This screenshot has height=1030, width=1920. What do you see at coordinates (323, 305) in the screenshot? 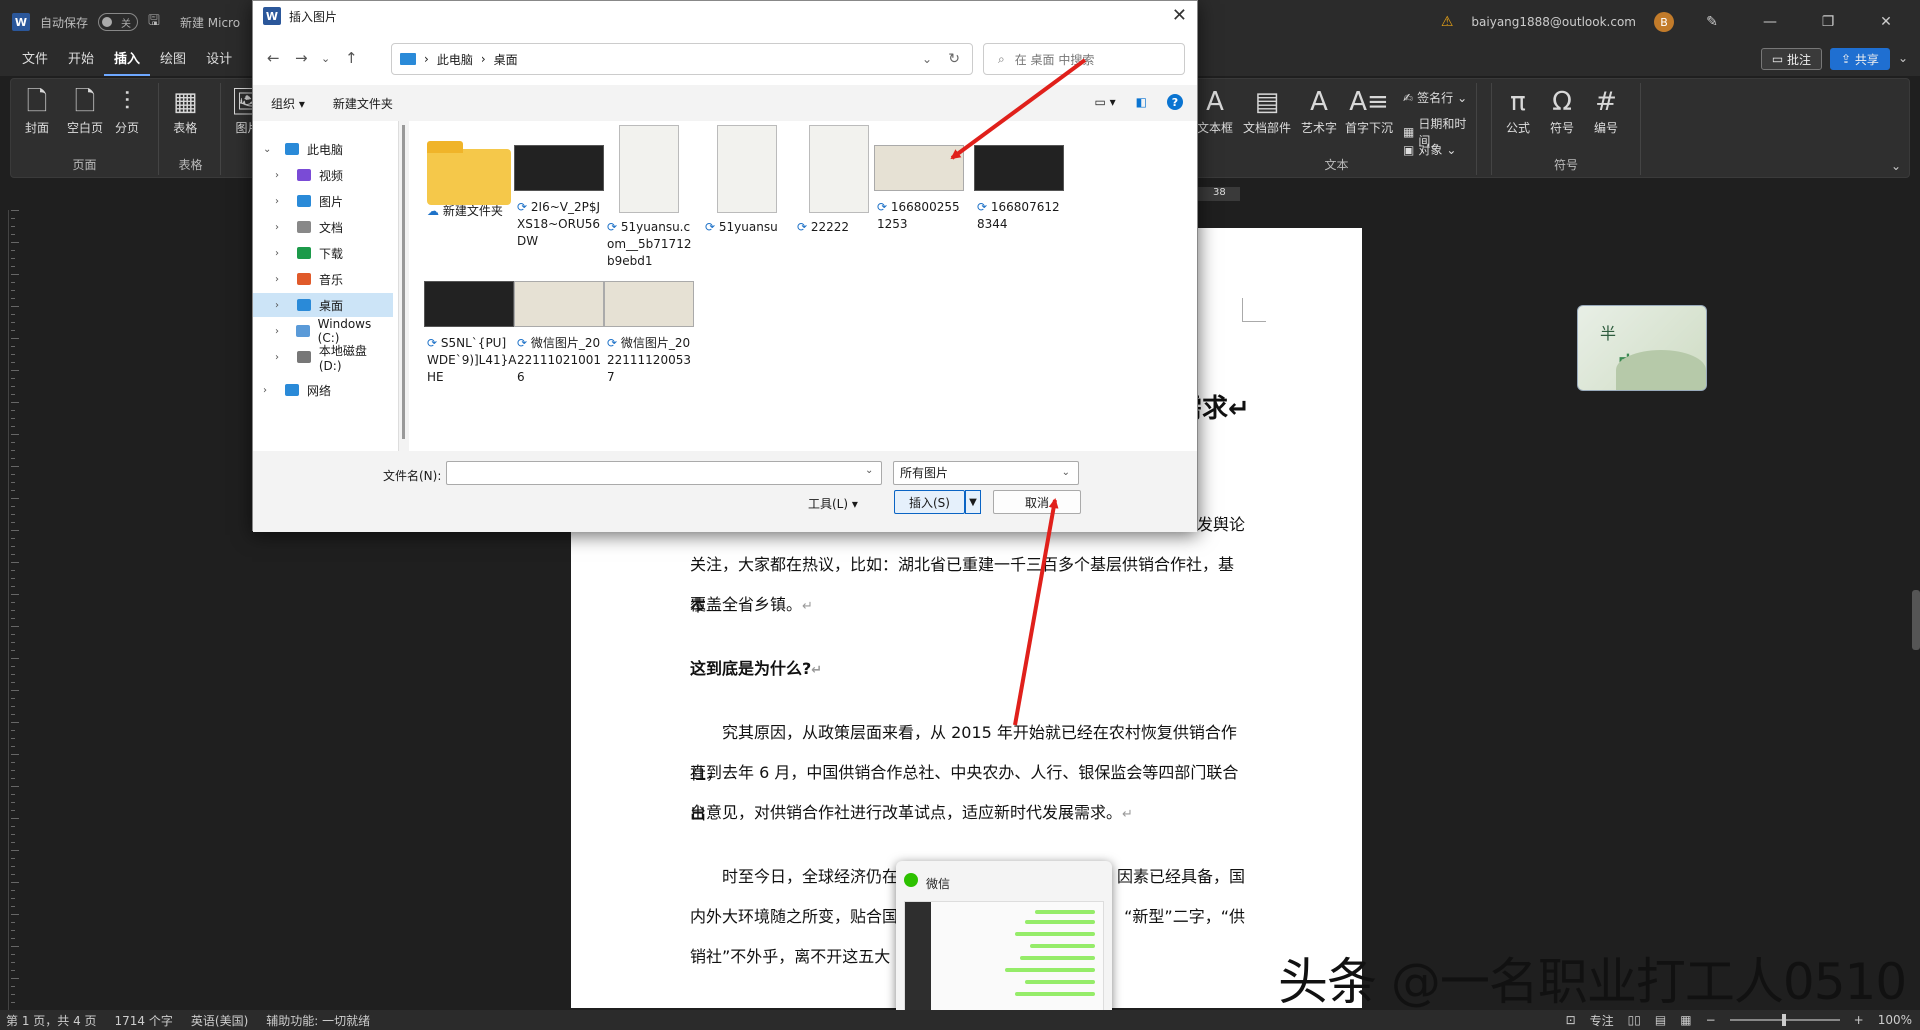
I see `nav-item: › 桌面` at bounding box center [323, 305].